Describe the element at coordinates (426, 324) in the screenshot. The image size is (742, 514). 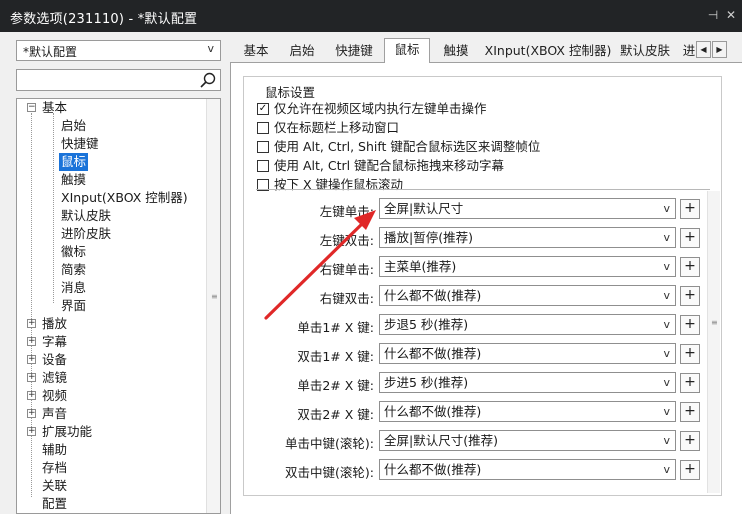
I see `action-value: 步退5 秒(推荐)` at that location.